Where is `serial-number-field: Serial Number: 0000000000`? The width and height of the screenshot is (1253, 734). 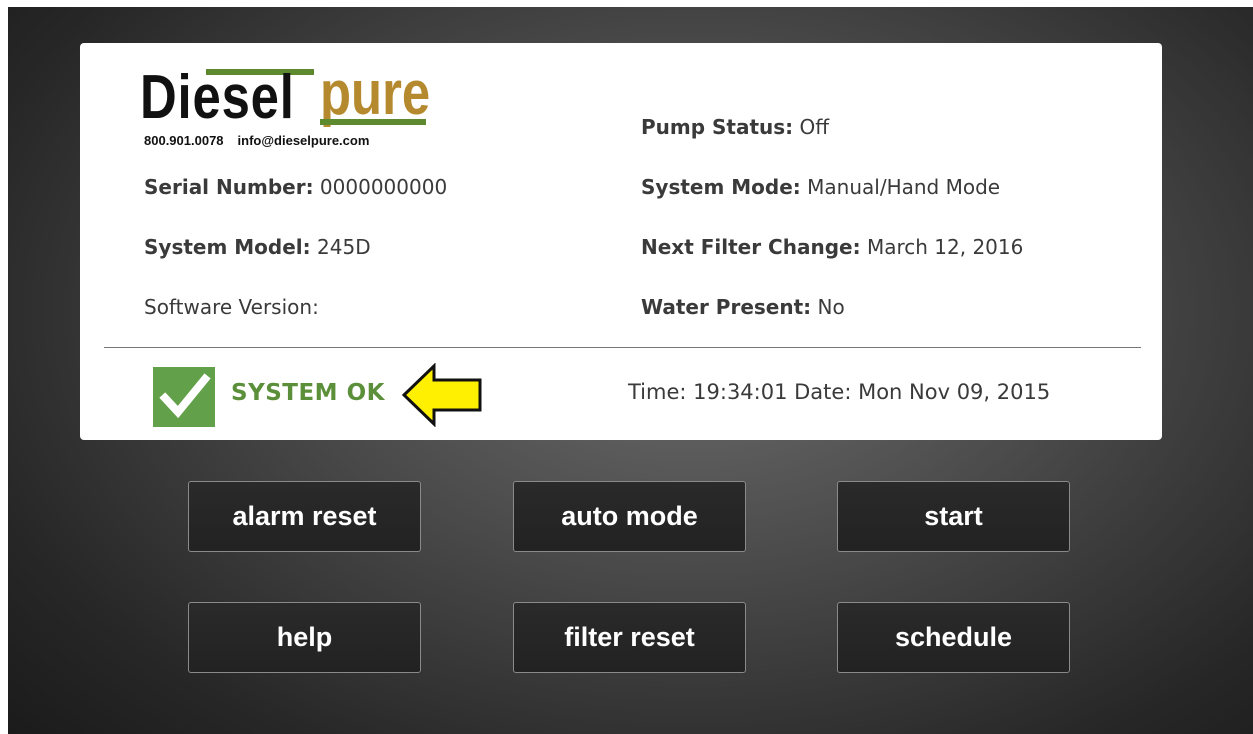 serial-number-field: Serial Number: 0000000000 is located at coordinates (295, 187).